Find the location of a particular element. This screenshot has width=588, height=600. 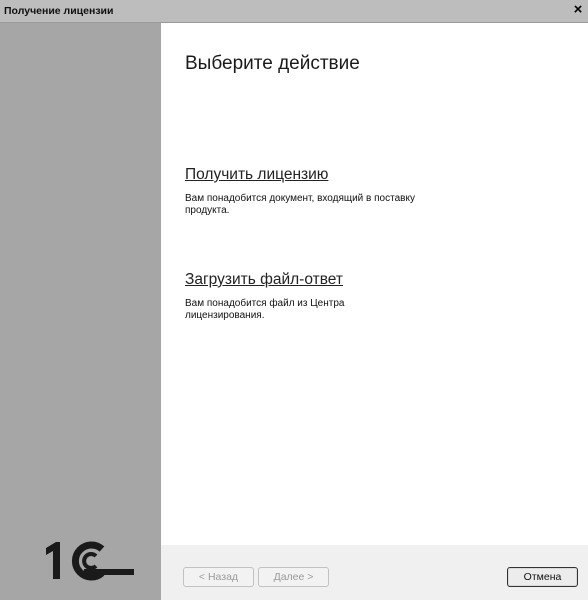

button-bar: < Назад Далее > Отмена is located at coordinates (374, 572).